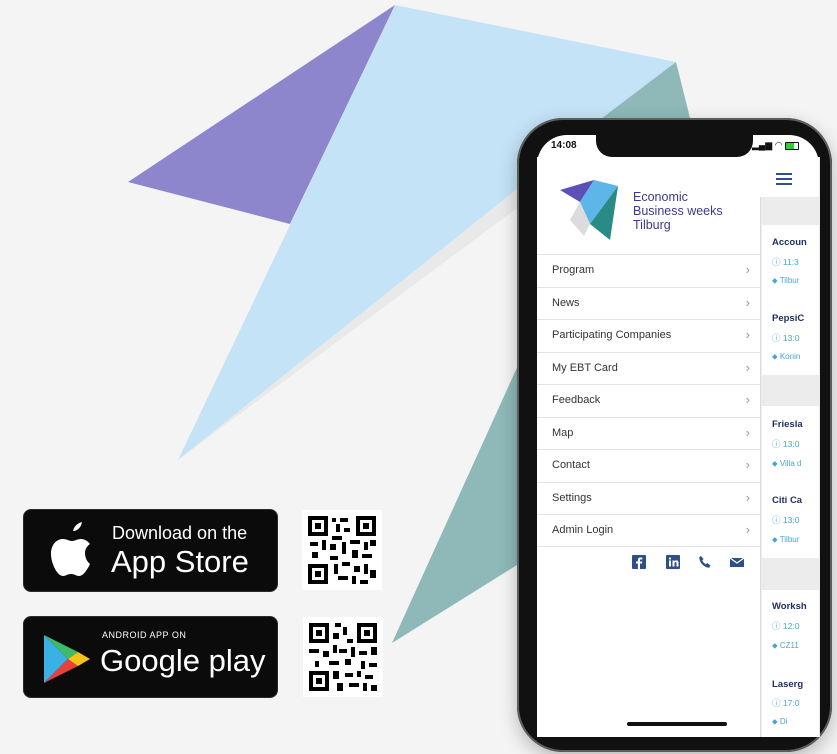 This screenshot has width=837, height=754. I want to click on app-store-qr-code, so click(342, 550).